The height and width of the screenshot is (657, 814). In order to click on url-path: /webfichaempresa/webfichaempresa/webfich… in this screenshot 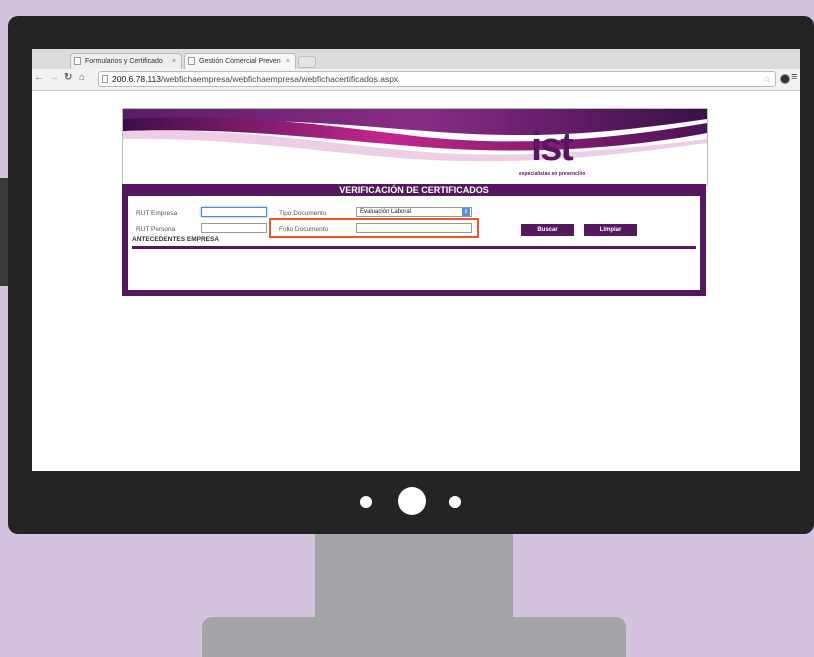, I will do `click(280, 79)`.